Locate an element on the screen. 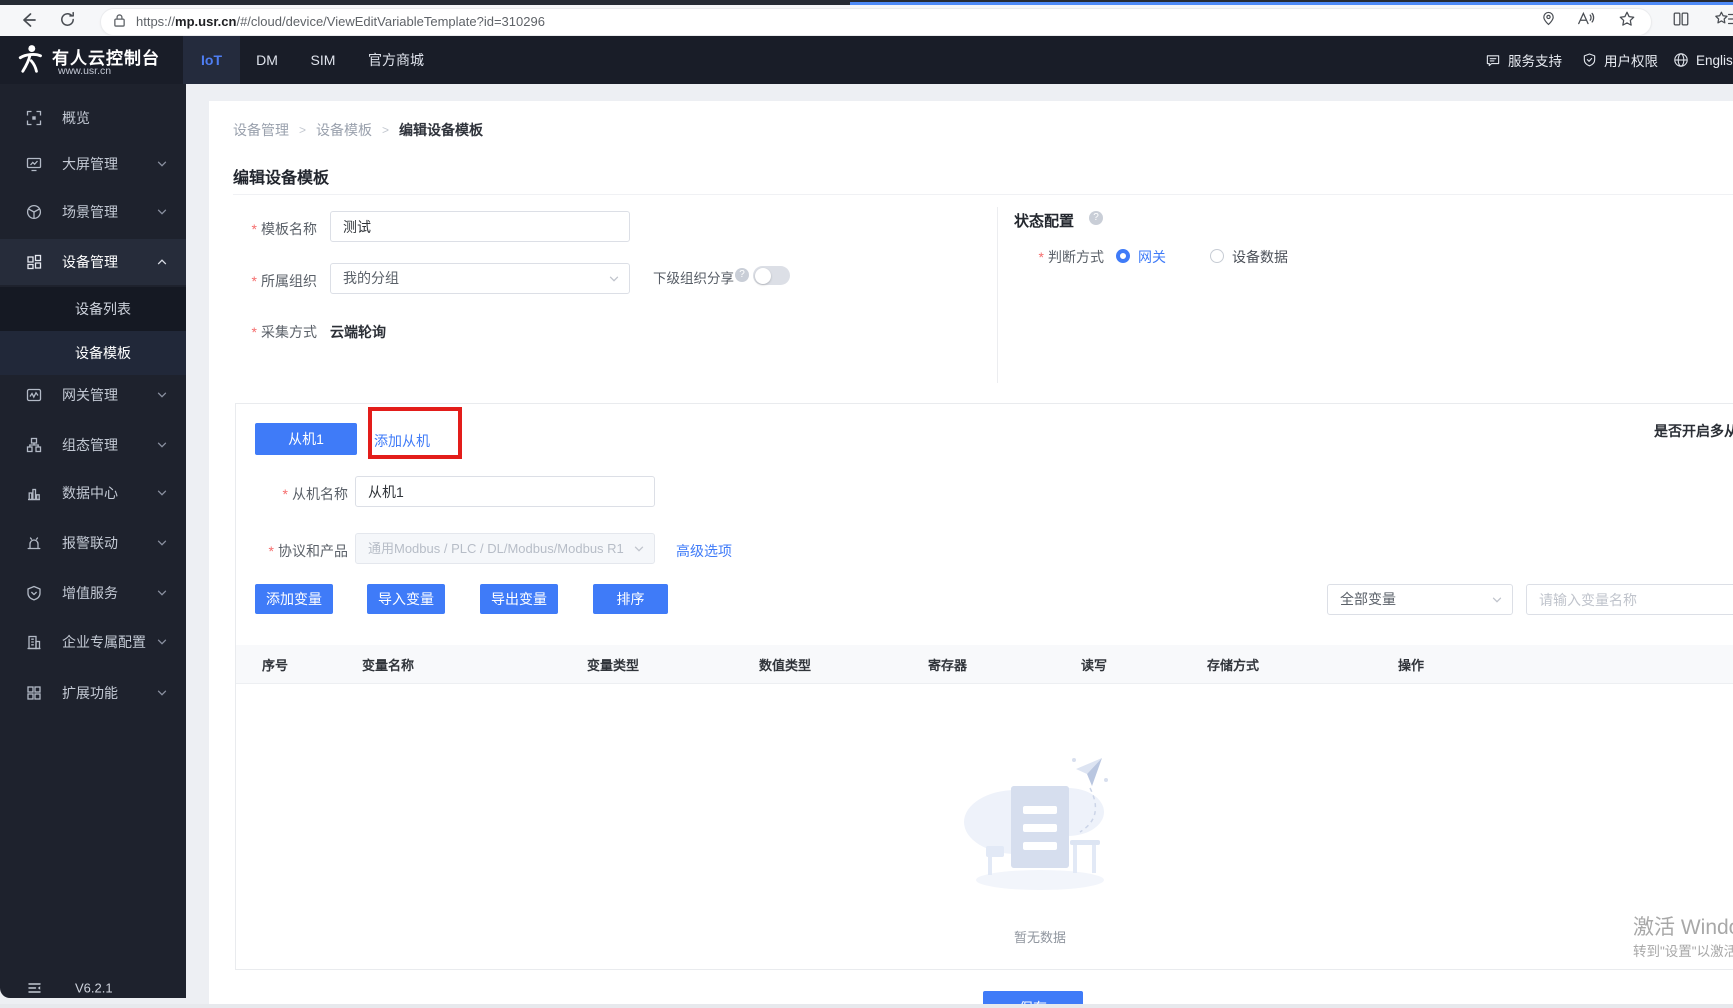 The height and width of the screenshot is (1008, 1733). col-variable-name: 变量名称 is located at coordinates (388, 665).